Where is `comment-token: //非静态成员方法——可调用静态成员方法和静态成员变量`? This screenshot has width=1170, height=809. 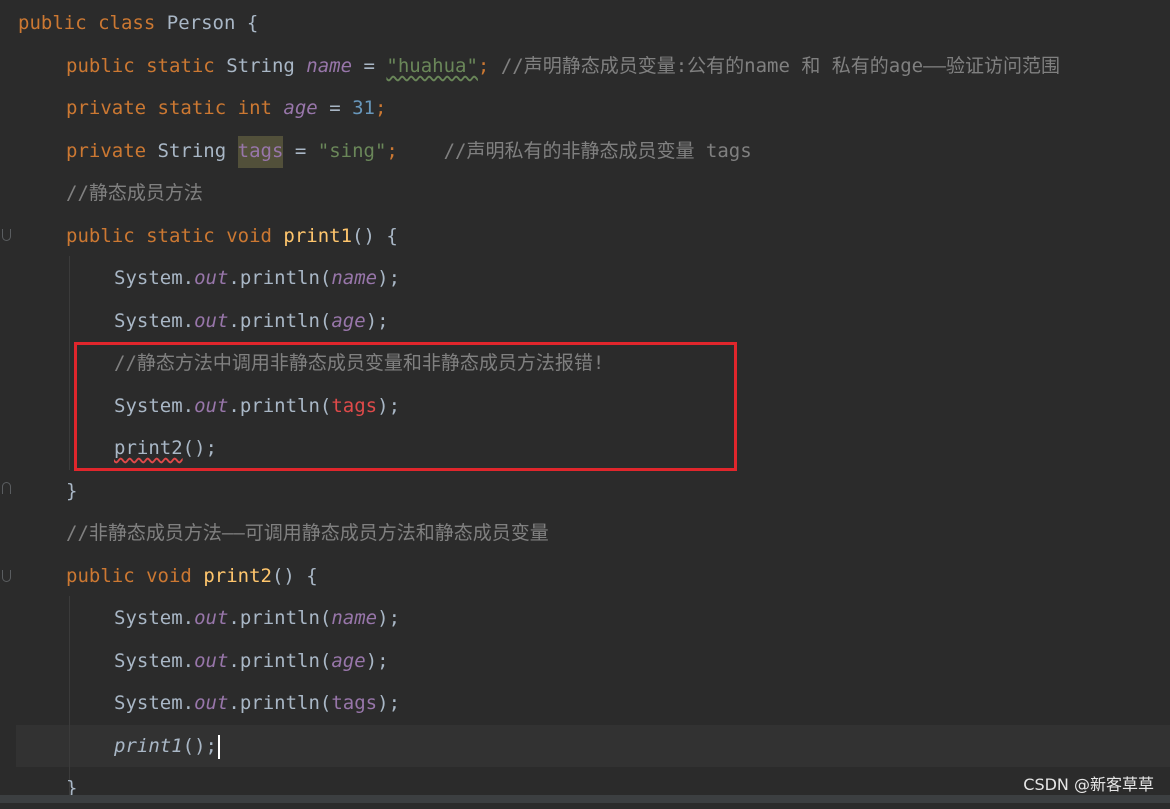 comment-token: //非静态成员方法——可调用静态成员方法和静态成员变量 is located at coordinates (307, 533).